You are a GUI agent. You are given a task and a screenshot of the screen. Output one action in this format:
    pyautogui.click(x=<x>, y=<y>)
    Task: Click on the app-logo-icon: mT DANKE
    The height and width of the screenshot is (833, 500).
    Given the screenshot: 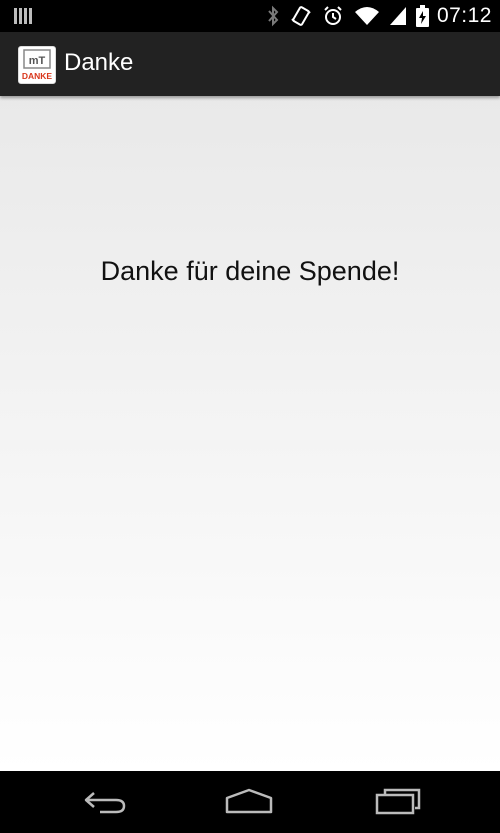 What is the action you would take?
    pyautogui.click(x=37, y=65)
    